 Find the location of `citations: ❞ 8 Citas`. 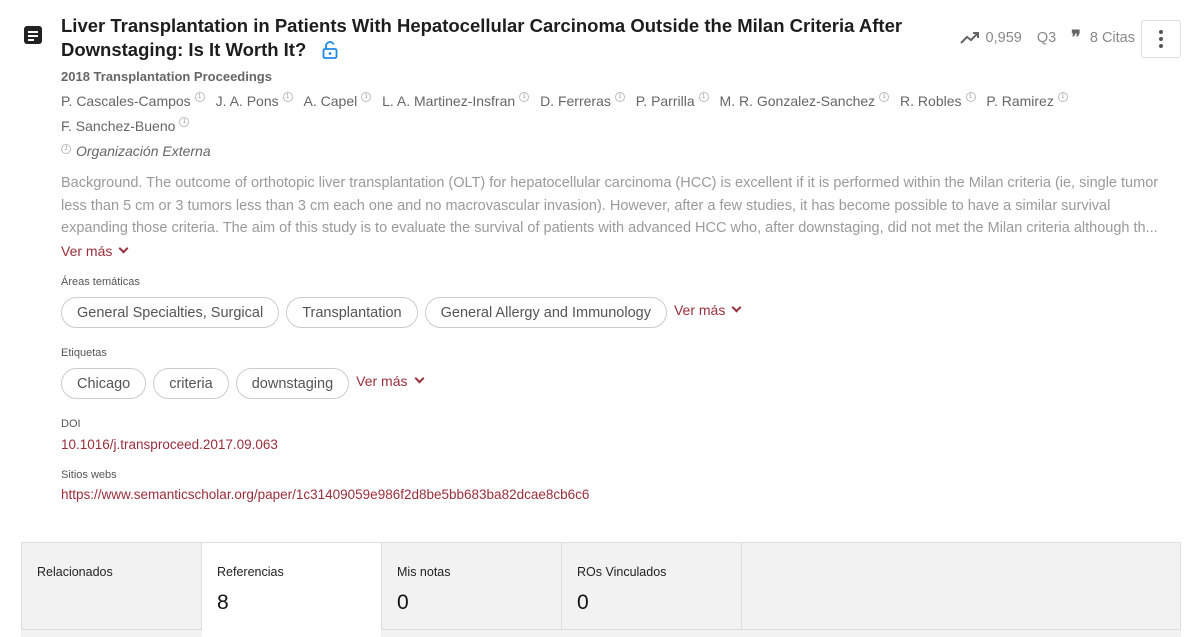

citations: ❞ 8 Citas is located at coordinates (1103, 37).